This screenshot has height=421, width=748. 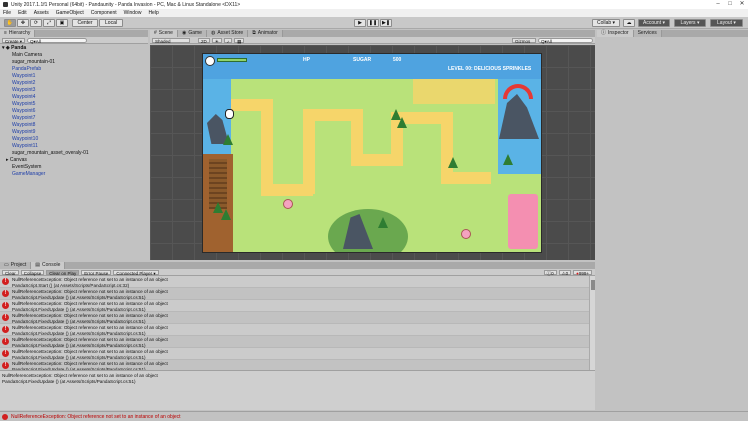 What do you see at coordinates (63, 272) in the screenshot?
I see `clear-on-play-button: Clear on Play` at bounding box center [63, 272].